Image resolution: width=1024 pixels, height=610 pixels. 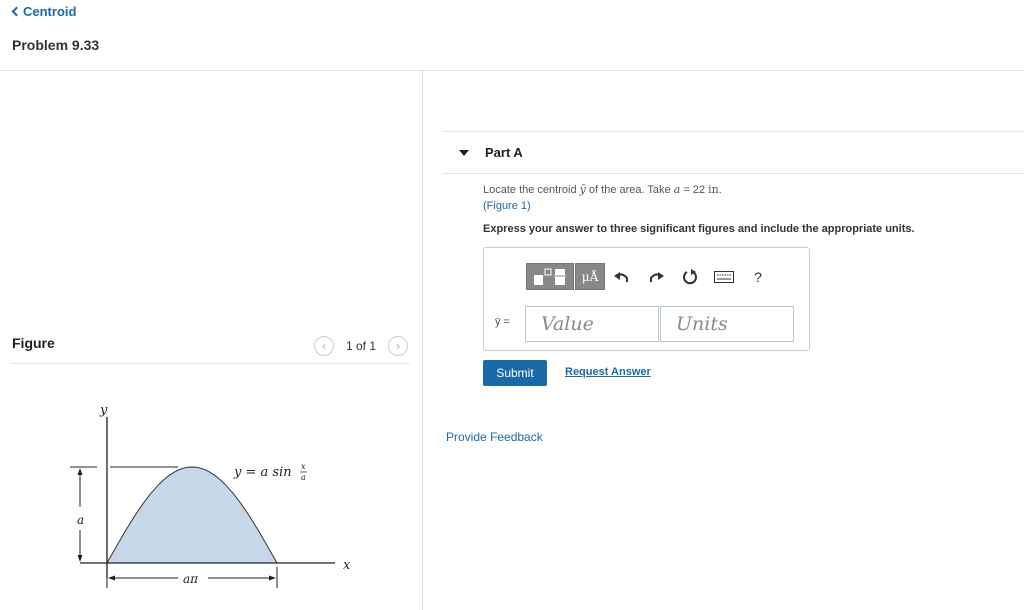 I want to click on y-axis-label: y, so click(x=103, y=410).